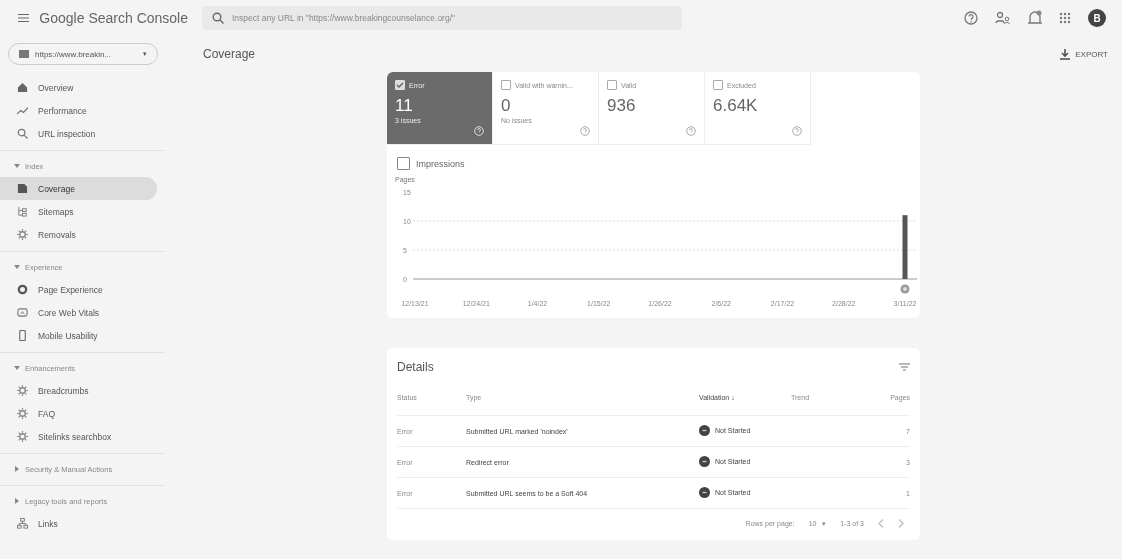 The image size is (1122, 559). Describe the element at coordinates (22, 110) in the screenshot. I see `trend-line-icon` at that location.